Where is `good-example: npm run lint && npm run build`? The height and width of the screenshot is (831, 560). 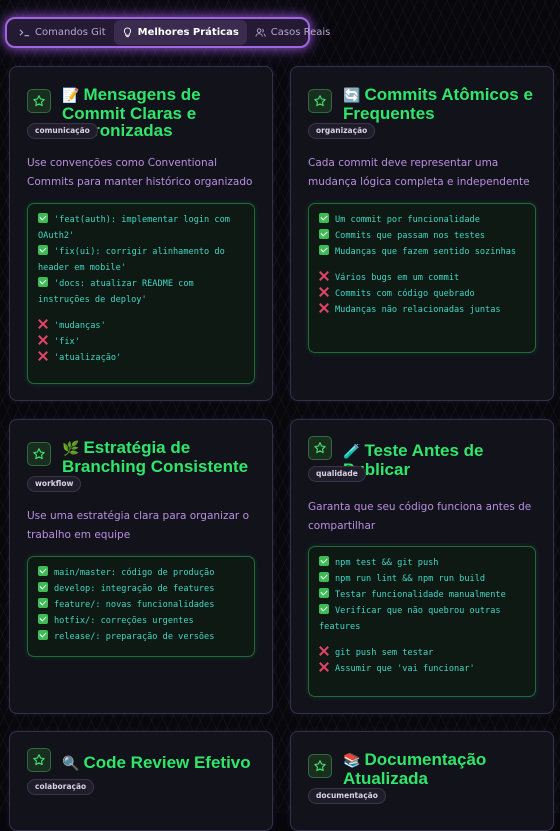 good-example: npm run lint && npm run build is located at coordinates (422, 579).